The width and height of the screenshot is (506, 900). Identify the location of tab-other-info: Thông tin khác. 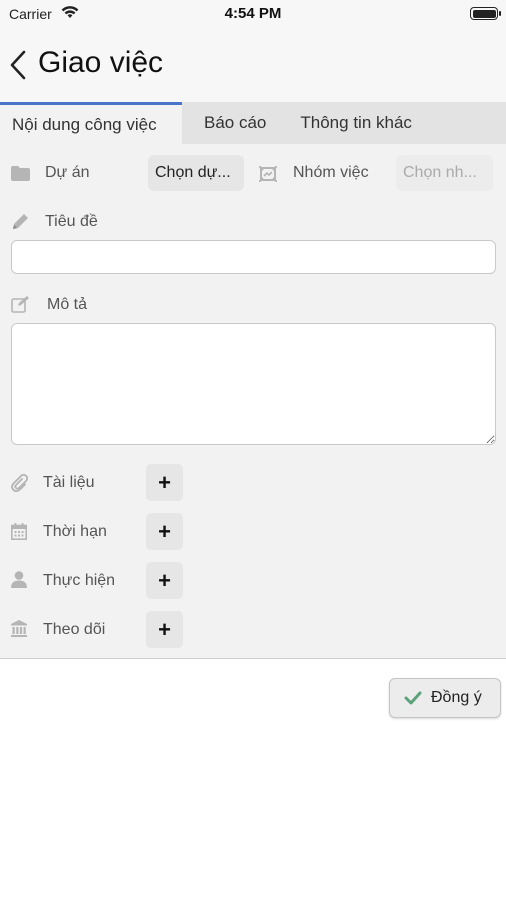
(356, 123).